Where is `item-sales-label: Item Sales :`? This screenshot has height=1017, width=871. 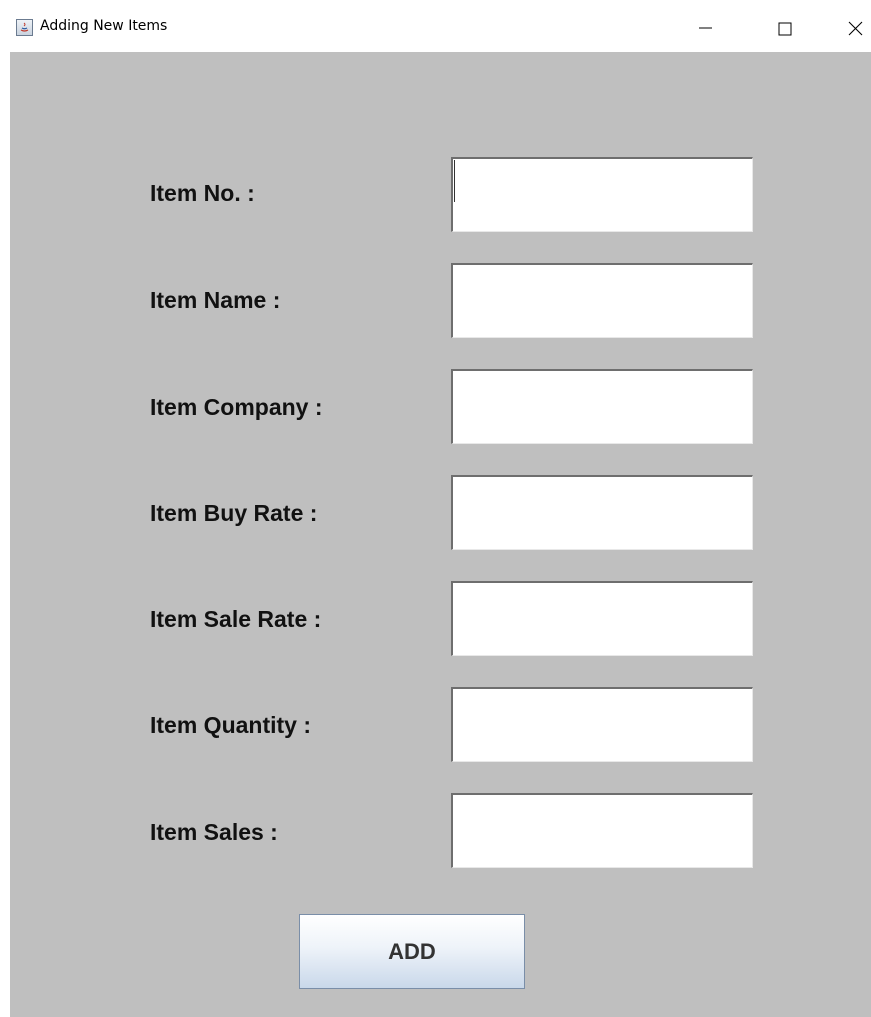
item-sales-label: Item Sales : is located at coordinates (214, 832).